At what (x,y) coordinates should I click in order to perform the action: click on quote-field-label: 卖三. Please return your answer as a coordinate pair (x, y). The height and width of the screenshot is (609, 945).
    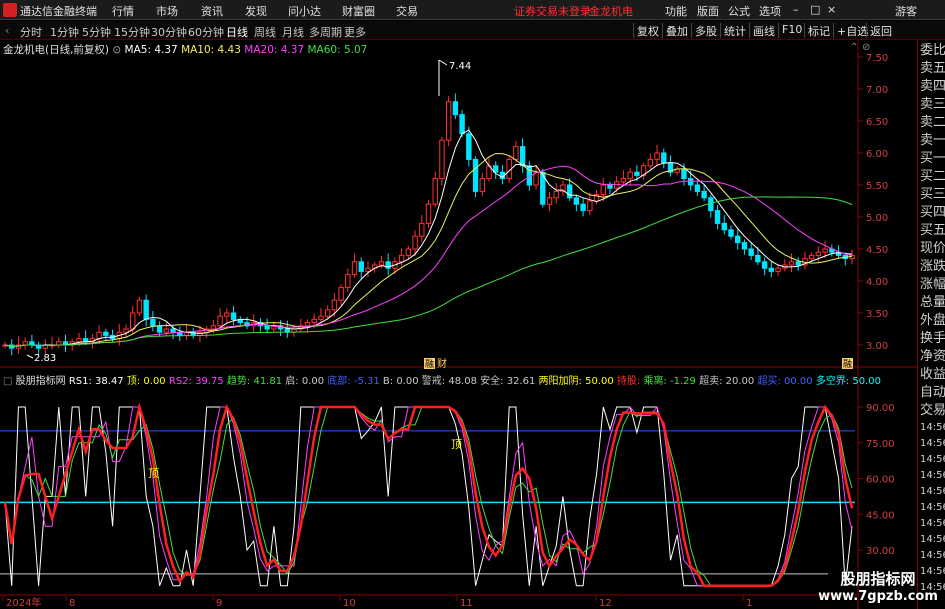
    Looking at the image, I should click on (932, 105).